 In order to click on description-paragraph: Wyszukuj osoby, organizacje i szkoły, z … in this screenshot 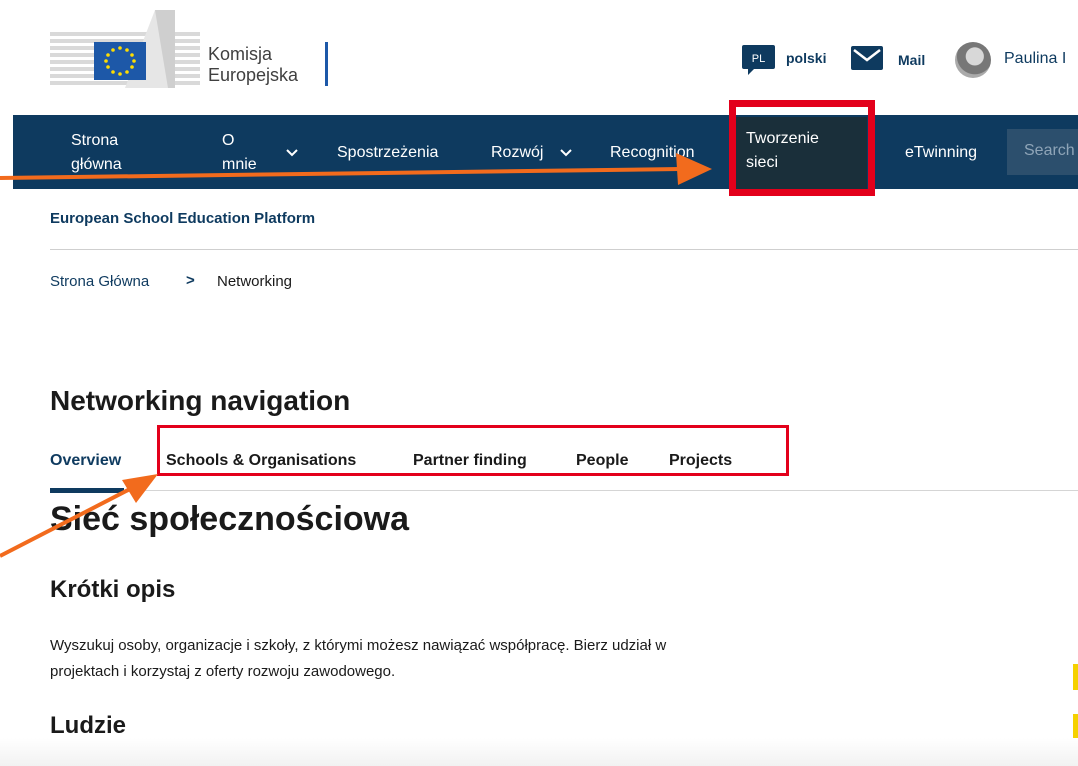, I will do `click(430, 659)`.